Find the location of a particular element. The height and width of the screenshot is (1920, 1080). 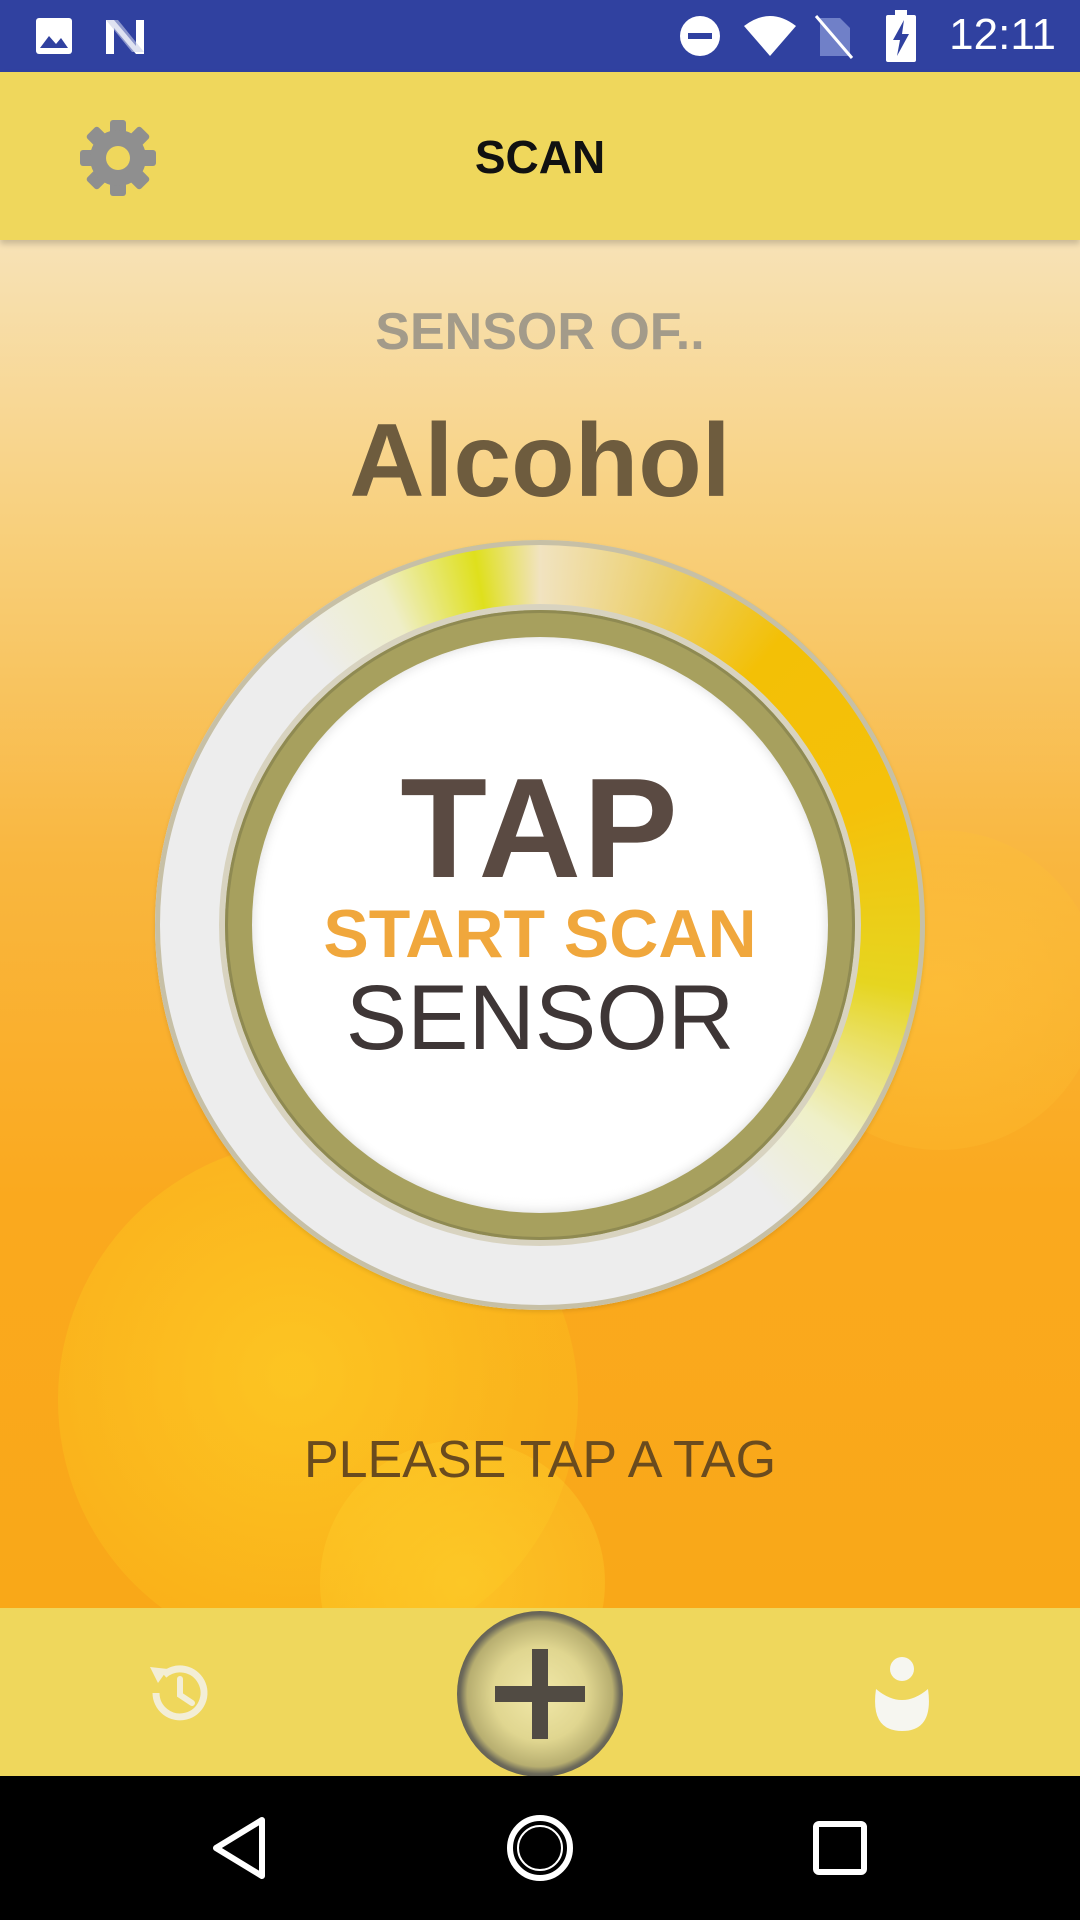

dial-tap-label: TAP is located at coordinates (540, 828).